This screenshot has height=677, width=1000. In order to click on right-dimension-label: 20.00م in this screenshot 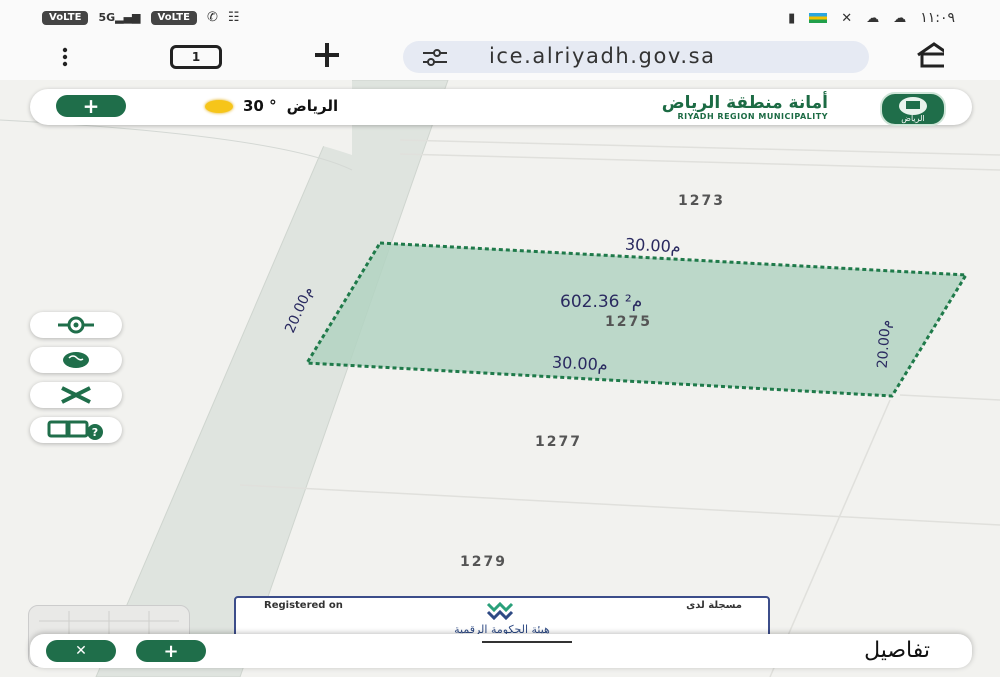, I will do `click(884, 344)`.